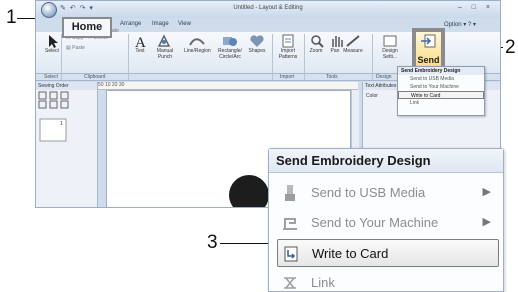  What do you see at coordinates (290, 283) in the screenshot?
I see `link-icon` at bounding box center [290, 283].